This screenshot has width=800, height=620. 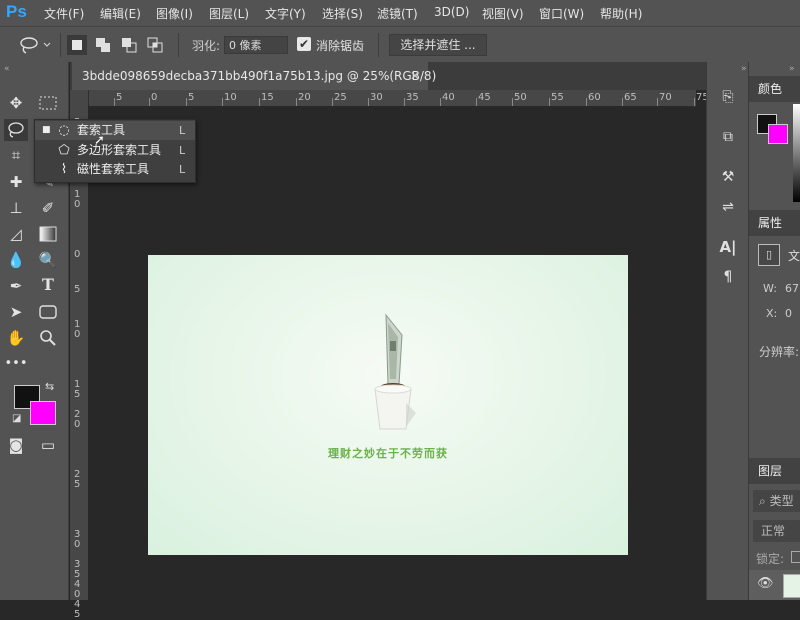 I want to click on swap-colors-icon: ⇆, so click(x=49, y=386).